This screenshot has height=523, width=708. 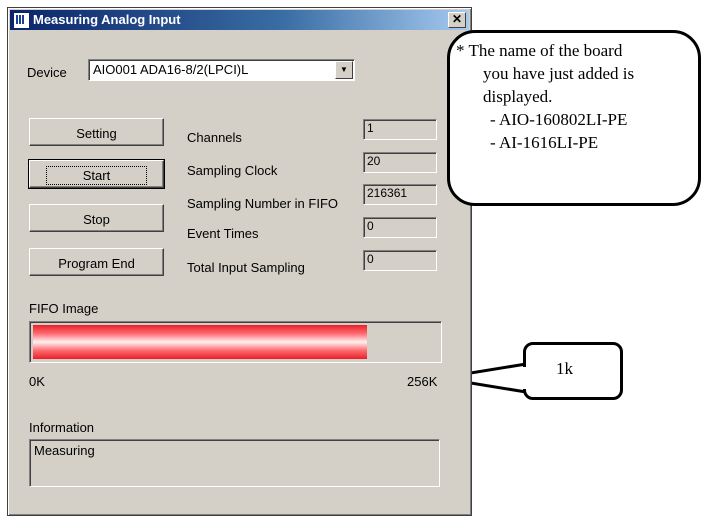 I want to click on unit-callout-text: 1k, so click(x=564, y=368).